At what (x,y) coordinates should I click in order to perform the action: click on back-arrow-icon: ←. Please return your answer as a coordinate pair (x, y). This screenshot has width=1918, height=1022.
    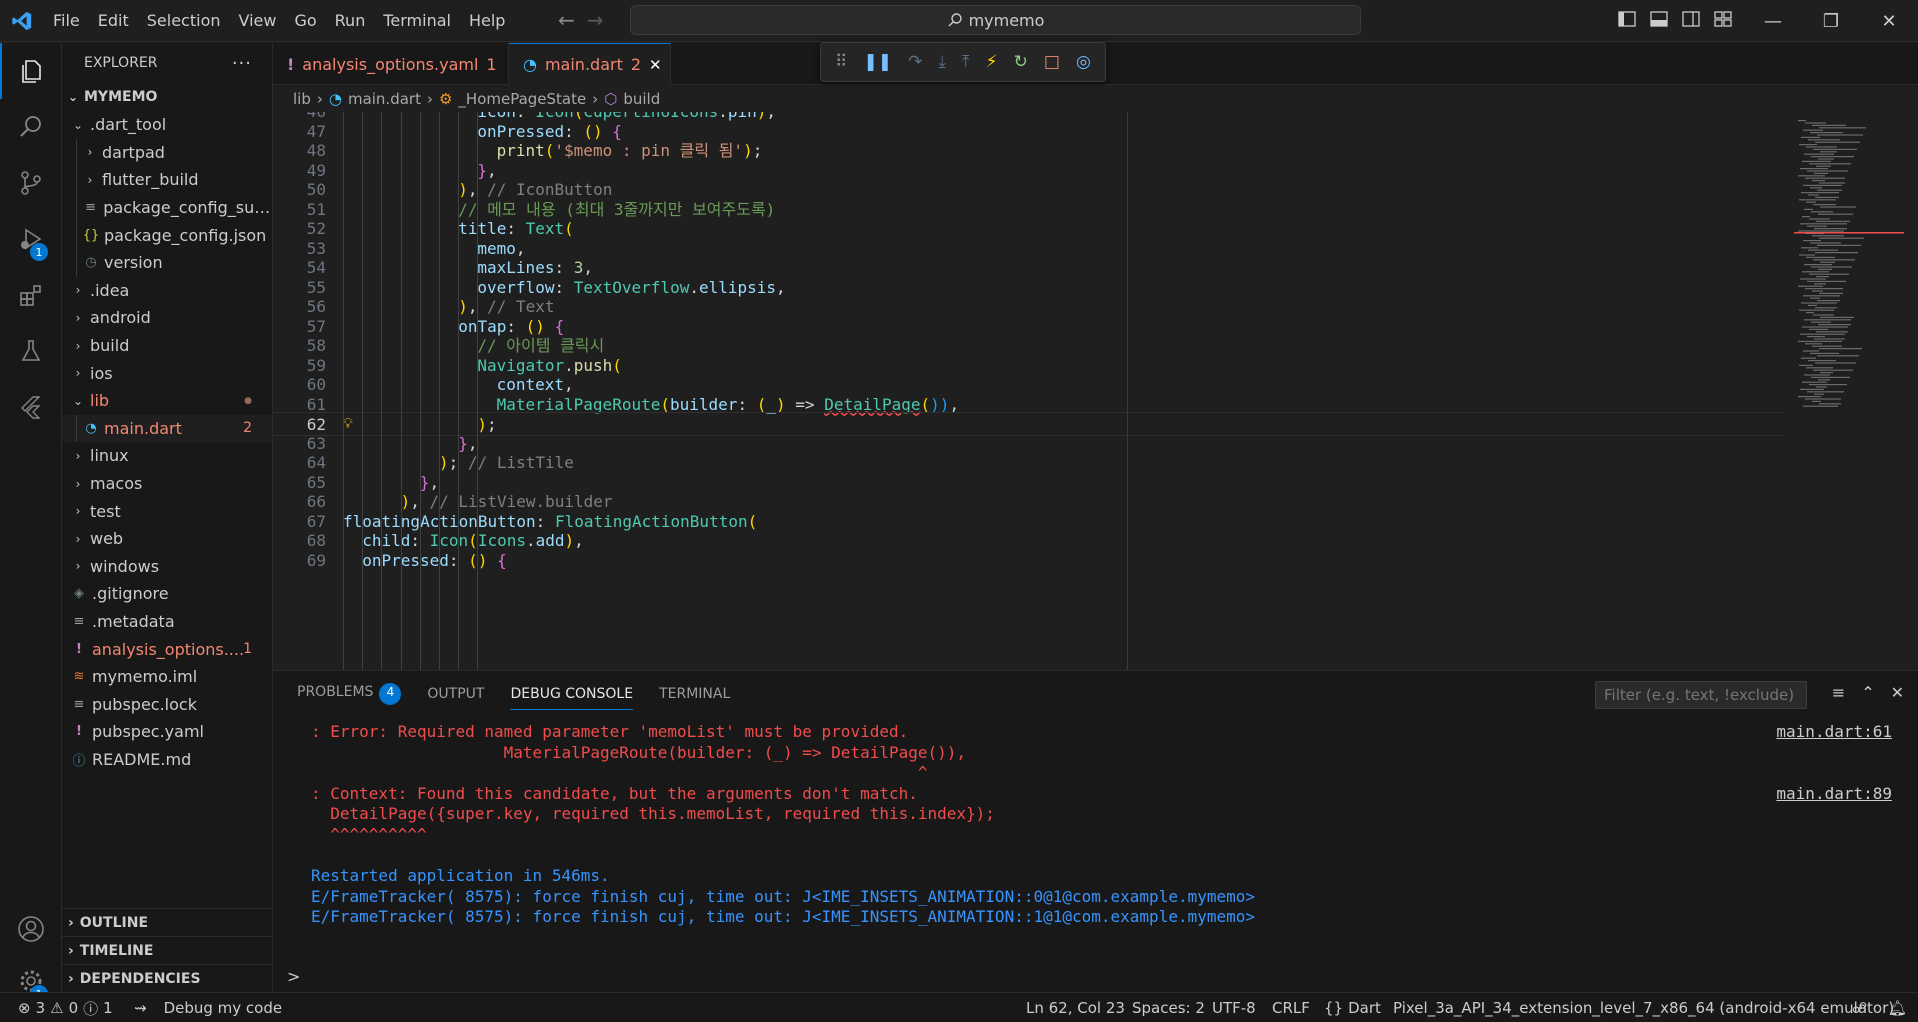
    Looking at the image, I should click on (566, 20).